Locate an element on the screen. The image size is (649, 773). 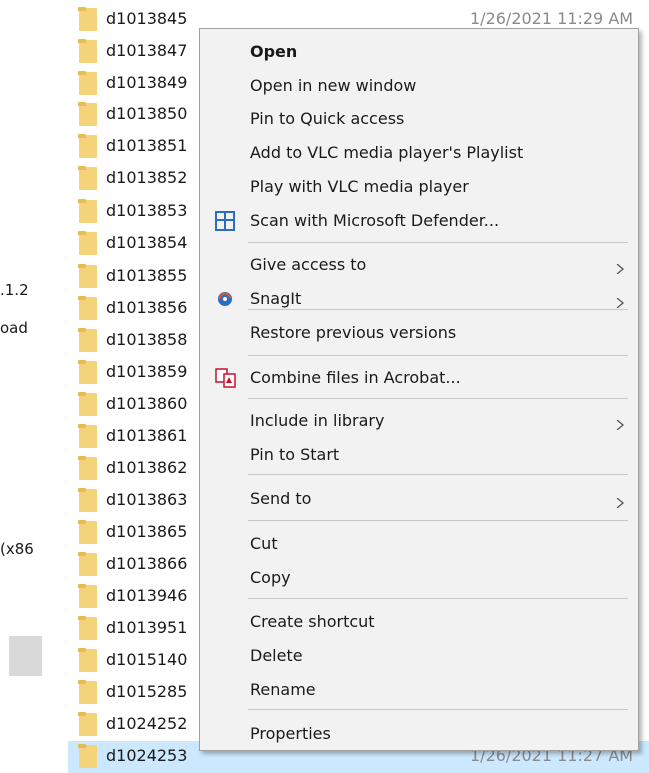
file-name: d1013845 is located at coordinates (147, 18).